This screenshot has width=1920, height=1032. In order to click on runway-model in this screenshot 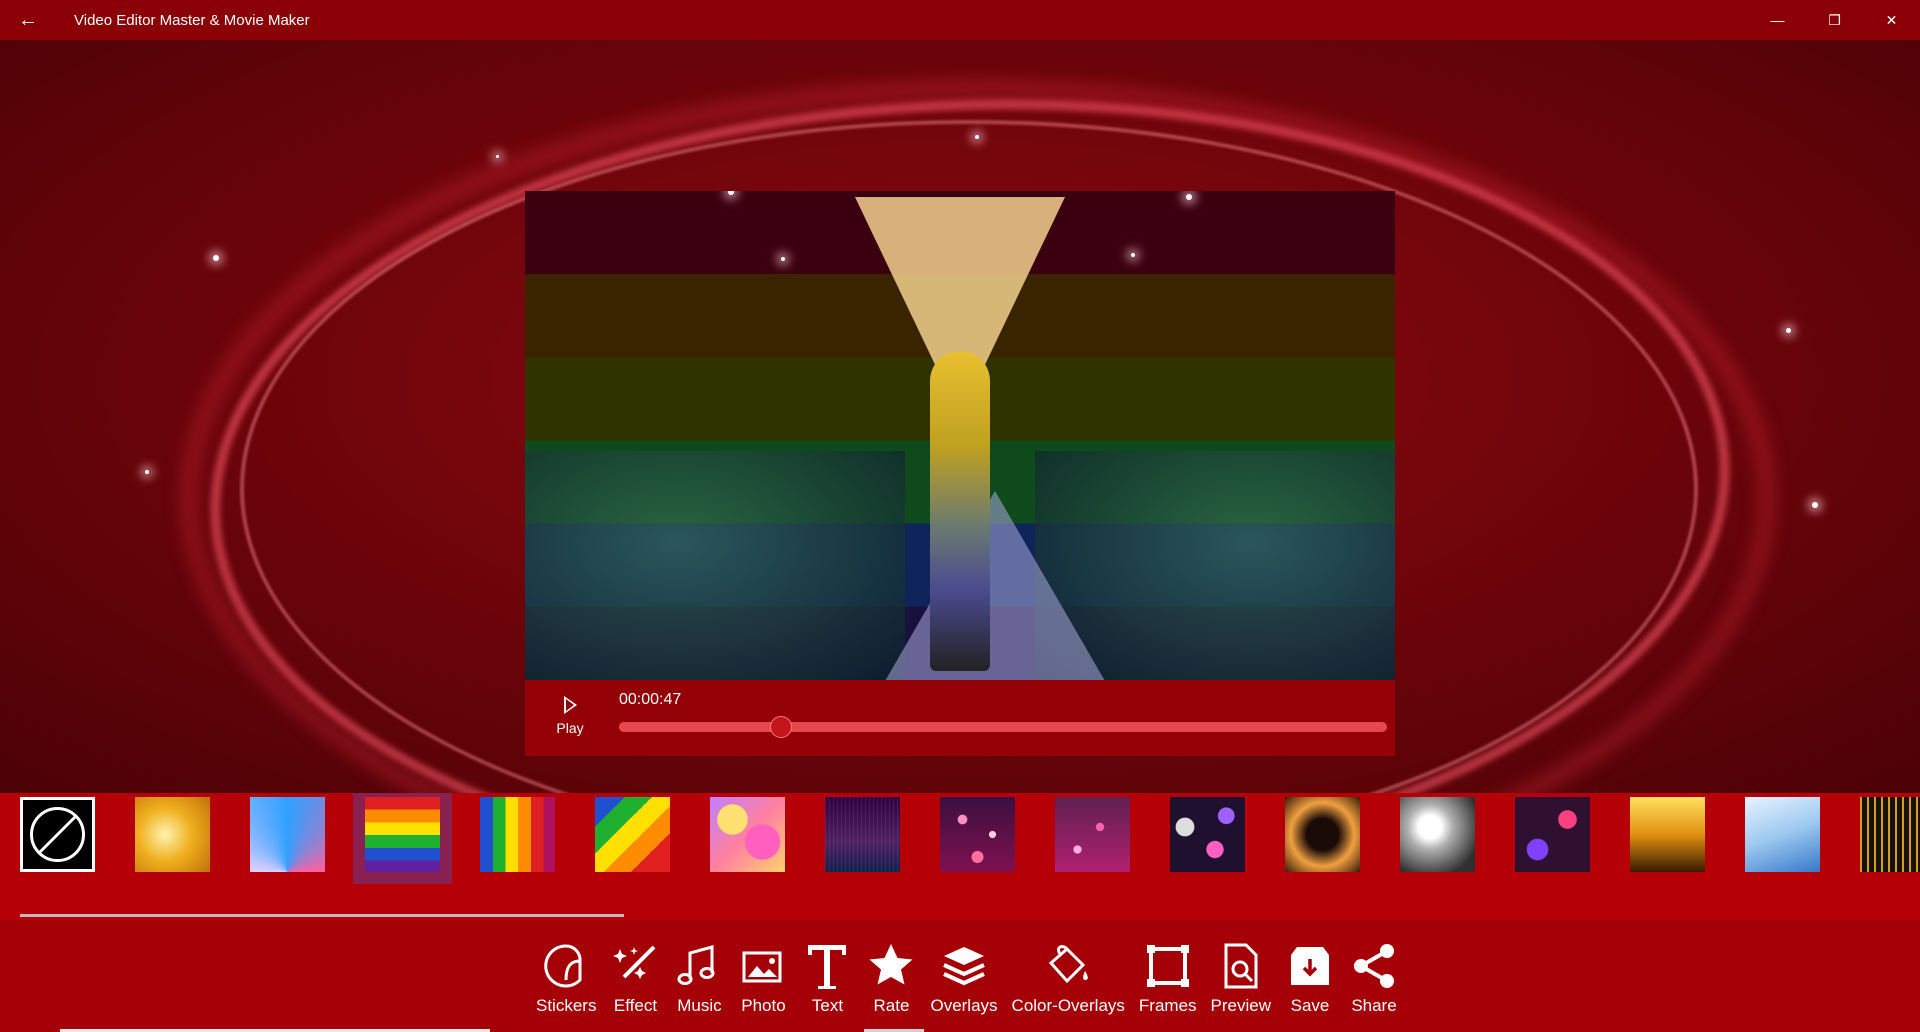, I will do `click(960, 511)`.